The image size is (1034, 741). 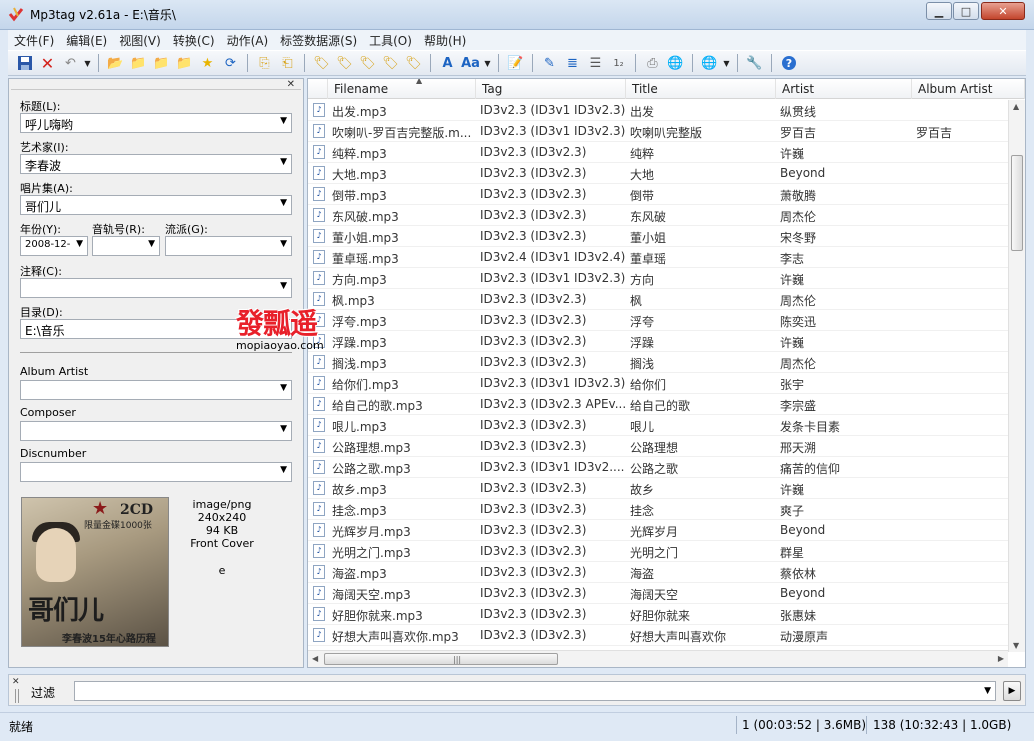 I want to click on web-sources-dropdown-icon: ▼, so click(x=726, y=63).